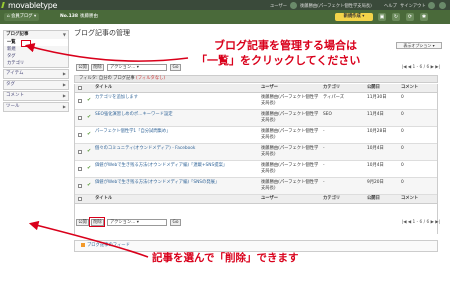 This screenshot has height=283, width=450. I want to click on filter-clear-link: (フィルタなし), so click(150, 78).